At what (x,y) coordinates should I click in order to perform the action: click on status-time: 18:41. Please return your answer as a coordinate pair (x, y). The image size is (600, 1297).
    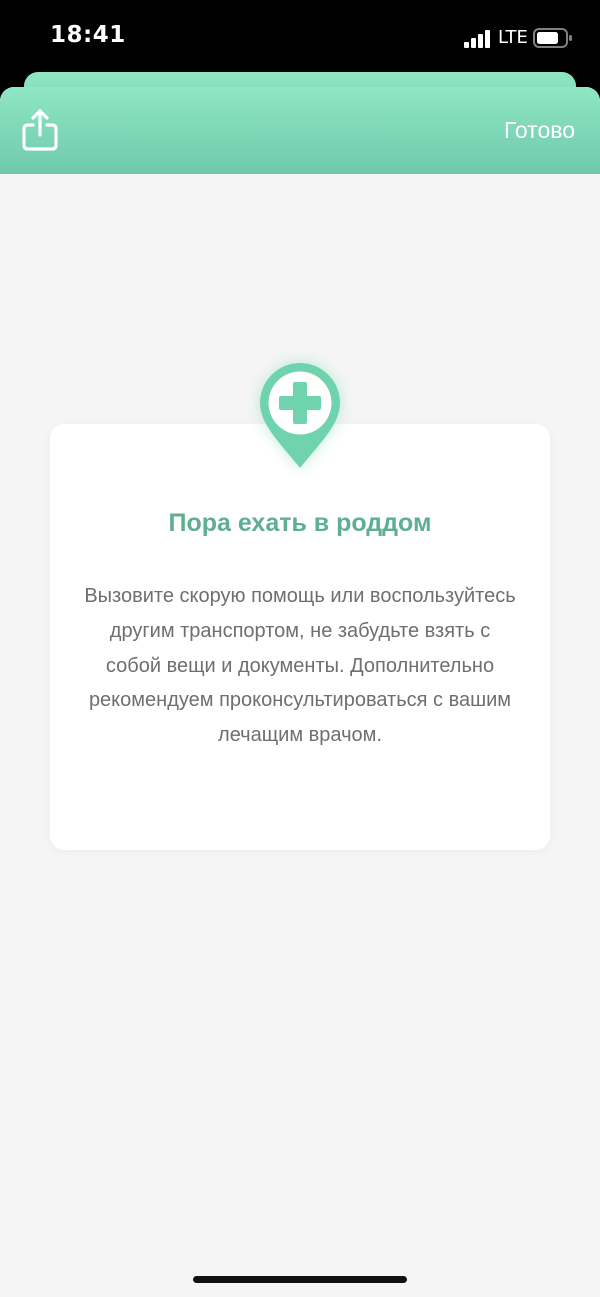
    Looking at the image, I should click on (88, 35).